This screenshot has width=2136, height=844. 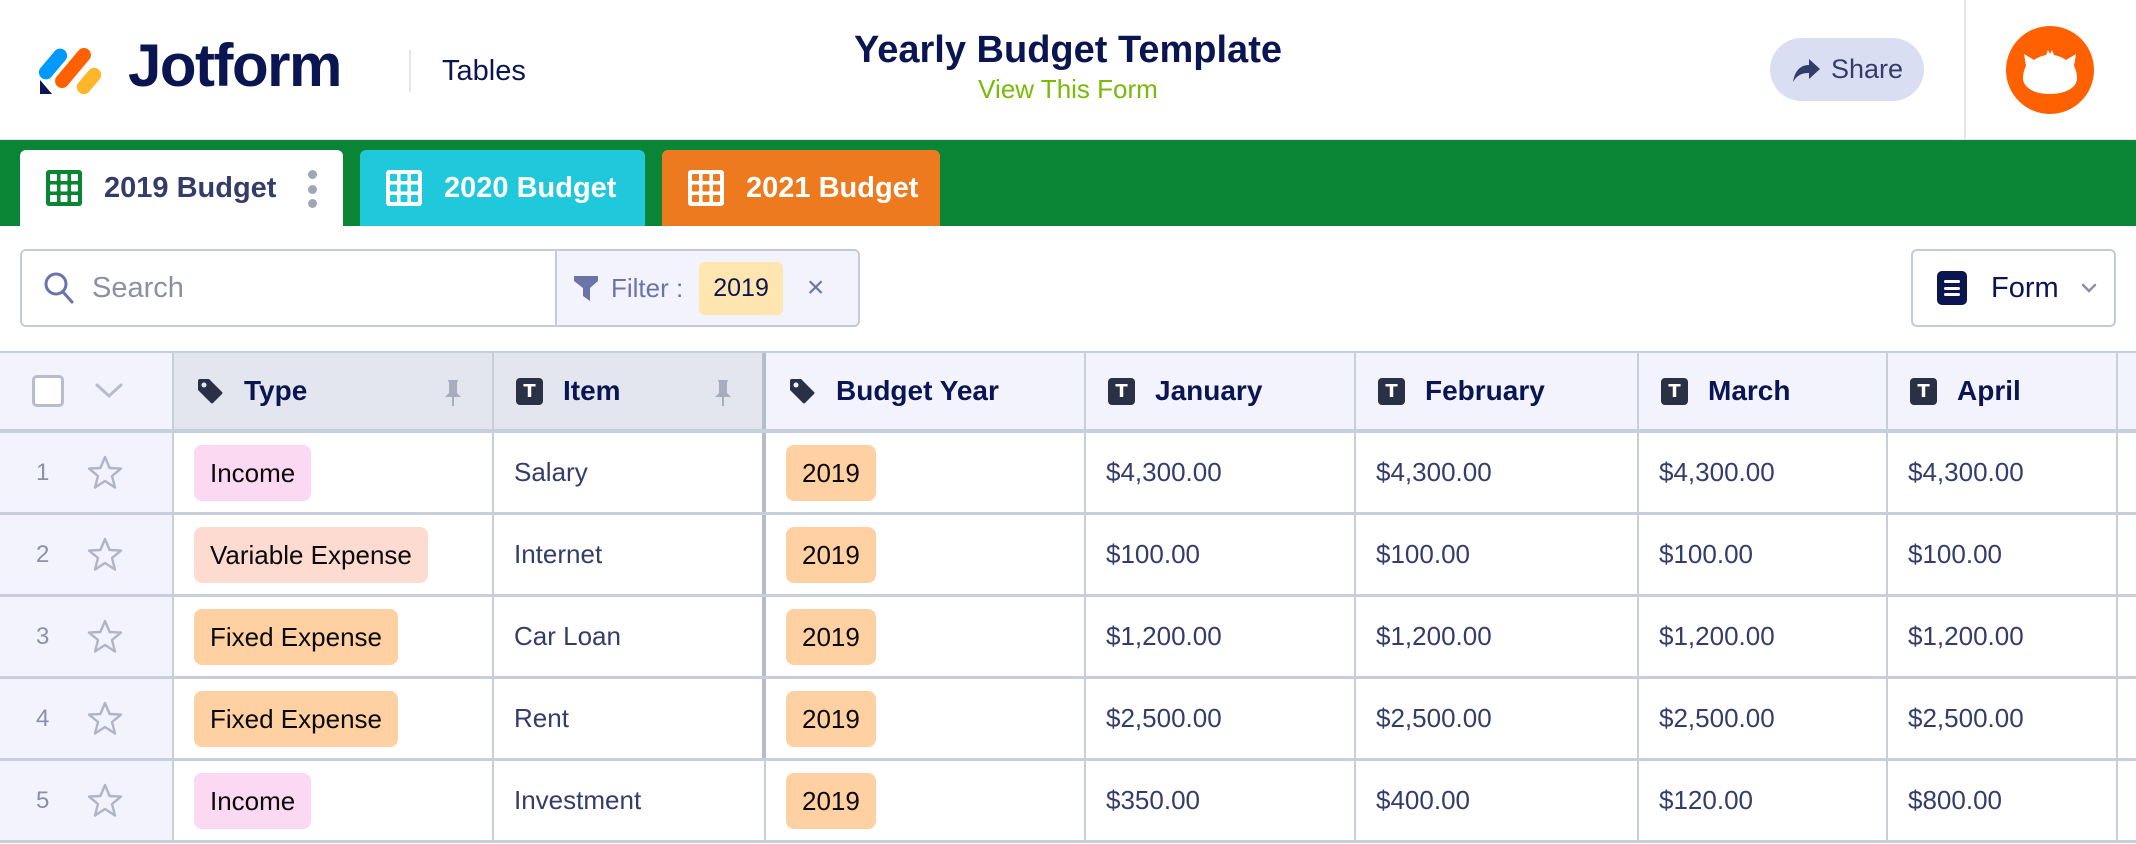 I want to click on product-name: Tables, so click(x=484, y=71).